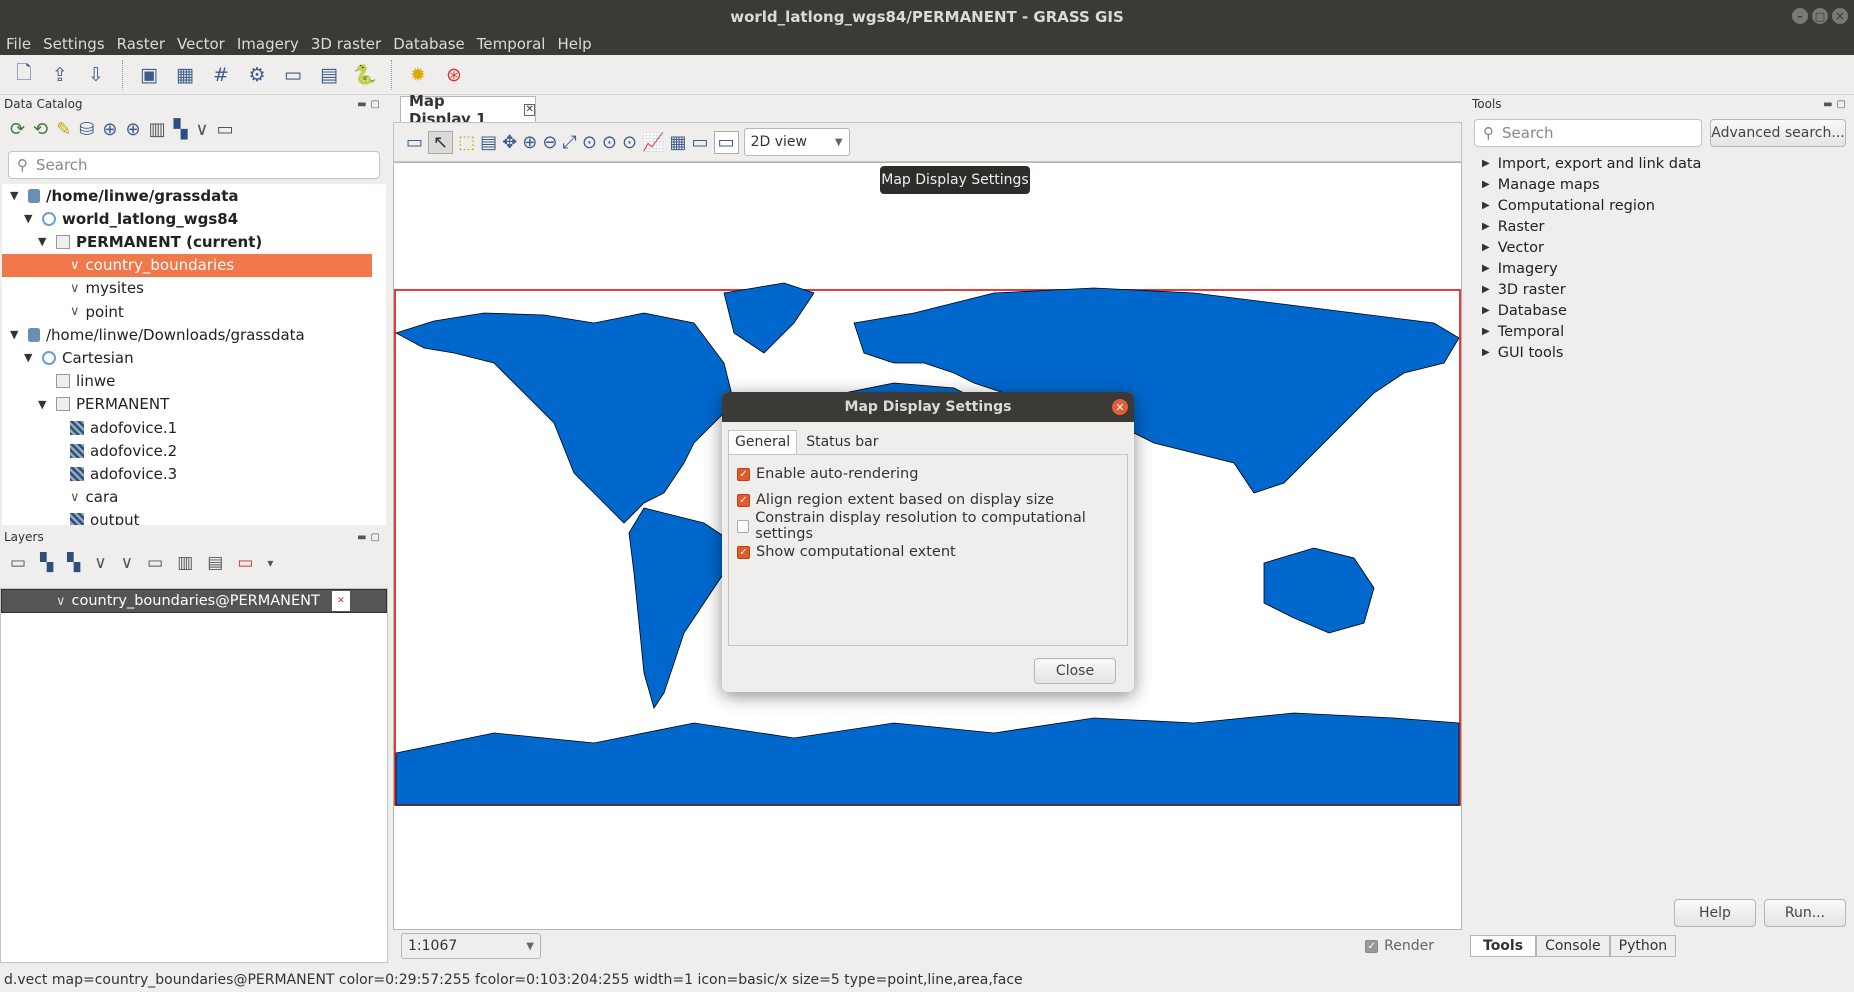 This screenshot has height=992, width=1854. Describe the element at coordinates (155, 563) in the screenshot. I see `add-overlay-icon: ▭` at that location.